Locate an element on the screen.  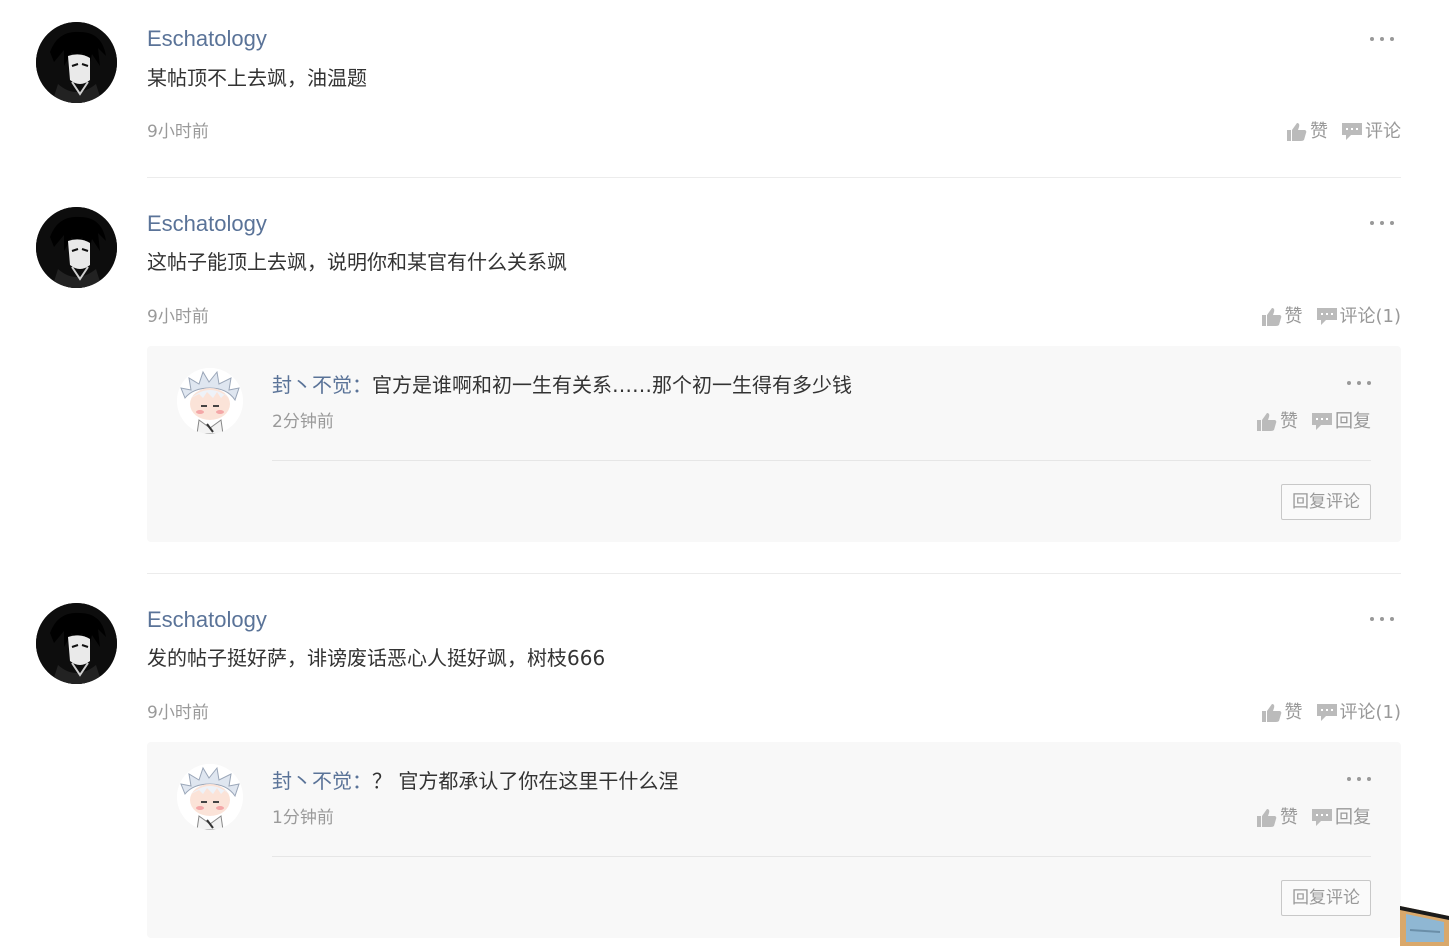
reply-time: 1分钟前 is located at coordinates (303, 818).